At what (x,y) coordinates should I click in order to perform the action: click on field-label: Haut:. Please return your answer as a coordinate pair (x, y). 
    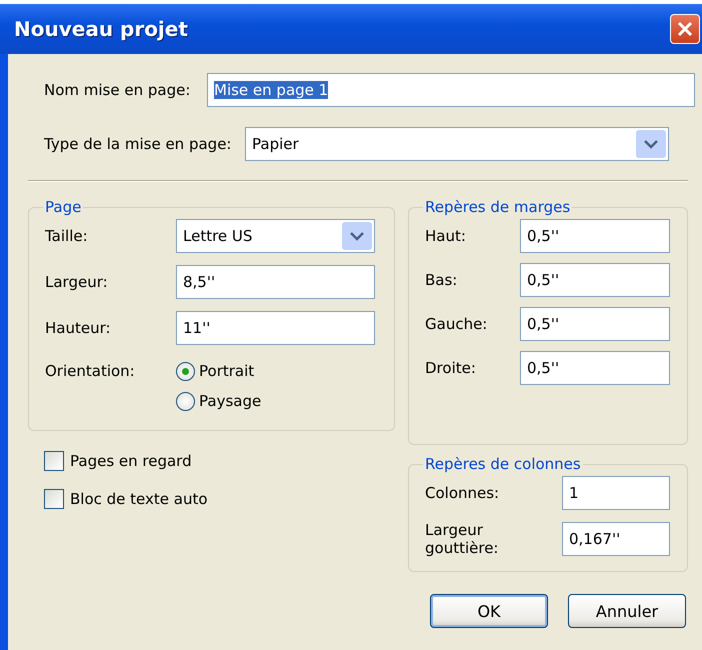
    Looking at the image, I should click on (446, 236).